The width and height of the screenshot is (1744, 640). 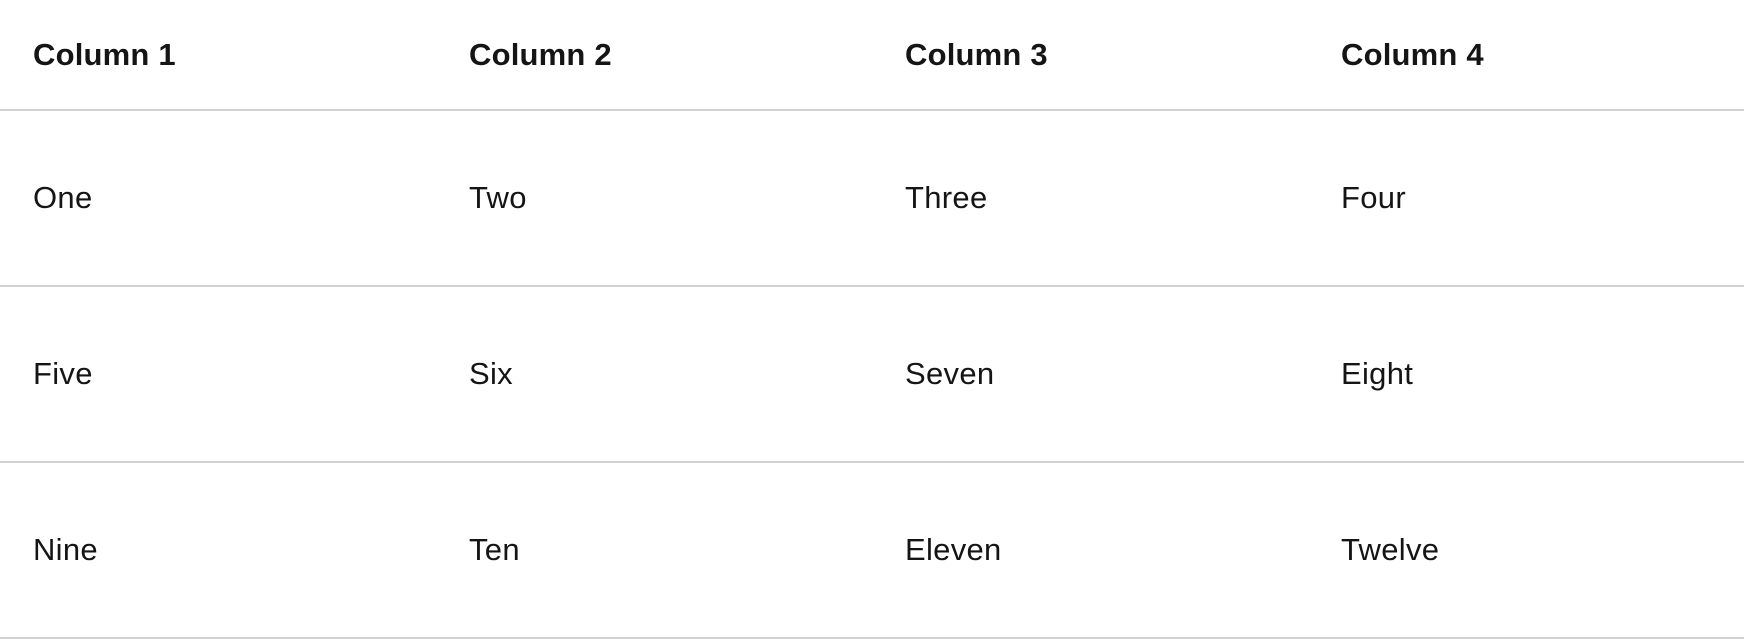 What do you see at coordinates (1090, 55) in the screenshot?
I see `column-header: Column 3` at bounding box center [1090, 55].